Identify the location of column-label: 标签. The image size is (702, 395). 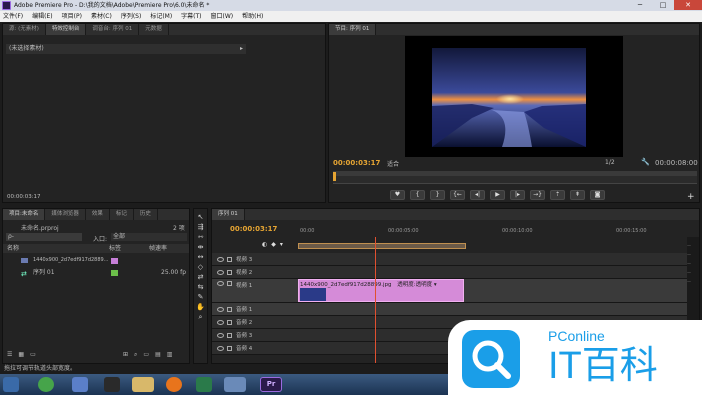
(115, 248).